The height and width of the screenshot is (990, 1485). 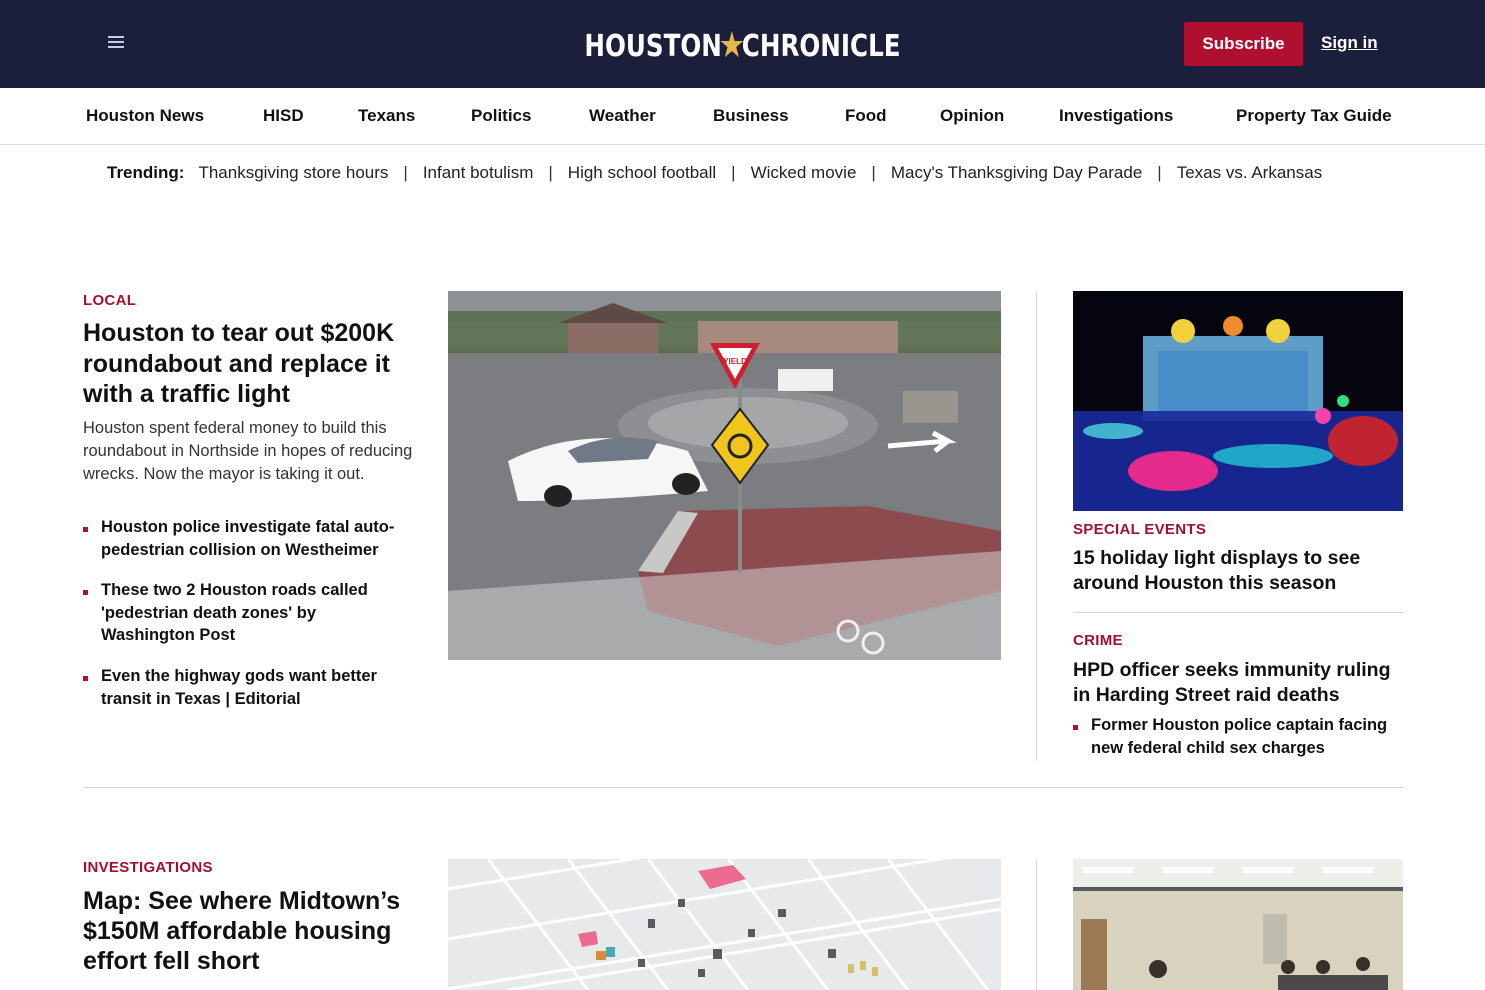 I want to click on nav-item-houston-news: Houston News, so click(x=145, y=116).